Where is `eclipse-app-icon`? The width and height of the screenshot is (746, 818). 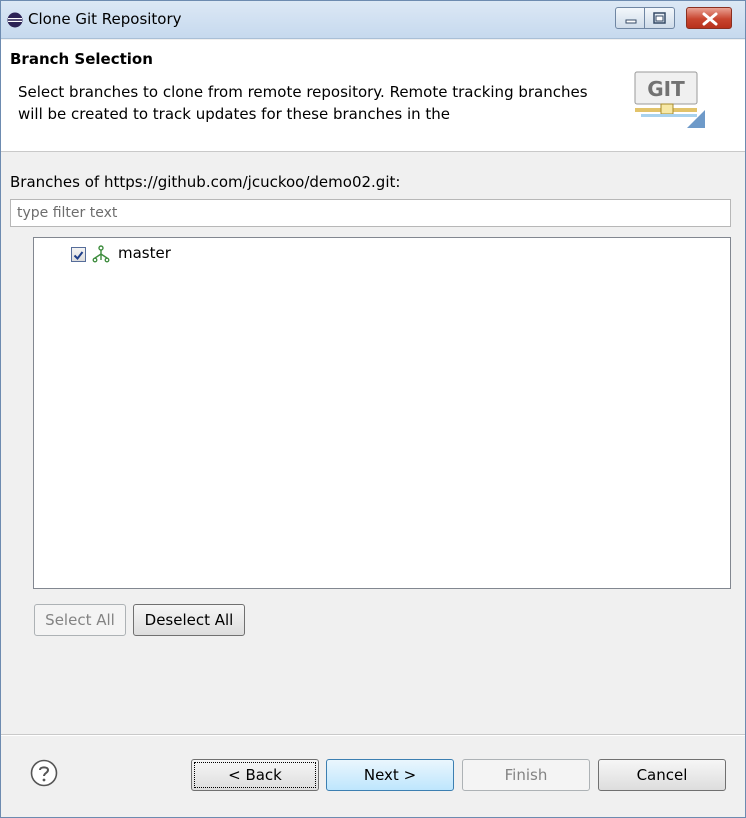
eclipse-app-icon is located at coordinates (15, 20).